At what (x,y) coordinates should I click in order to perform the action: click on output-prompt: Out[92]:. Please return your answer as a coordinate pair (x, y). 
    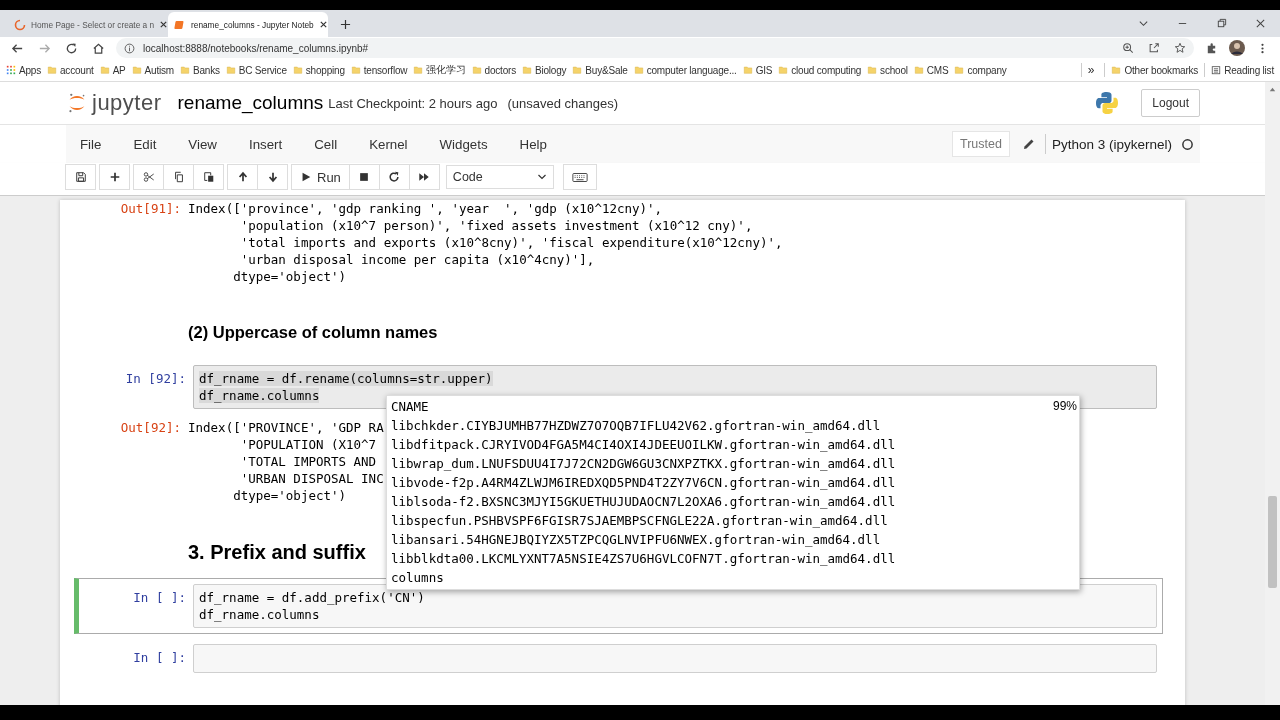
    Looking at the image, I should click on (150, 427).